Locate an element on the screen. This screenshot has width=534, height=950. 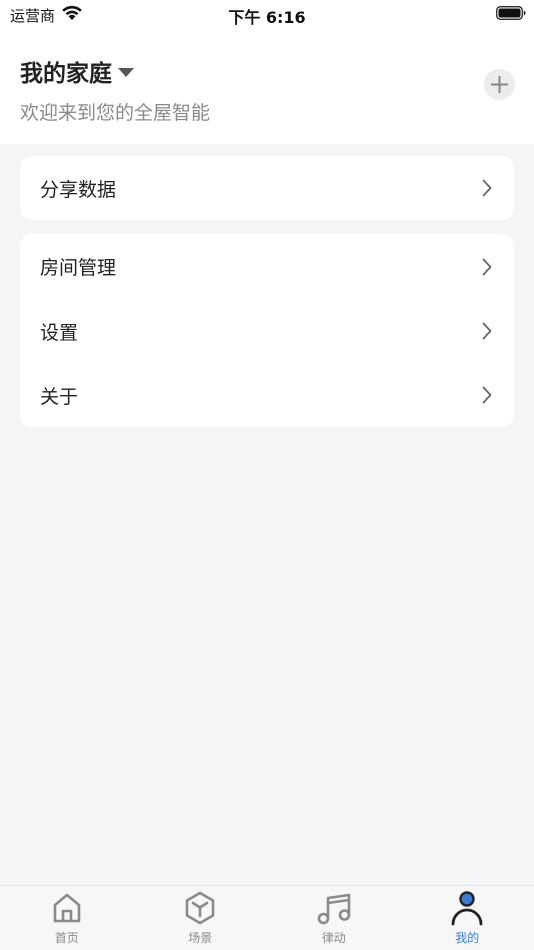
tab-scenes: 场景 is located at coordinates (201, 918).